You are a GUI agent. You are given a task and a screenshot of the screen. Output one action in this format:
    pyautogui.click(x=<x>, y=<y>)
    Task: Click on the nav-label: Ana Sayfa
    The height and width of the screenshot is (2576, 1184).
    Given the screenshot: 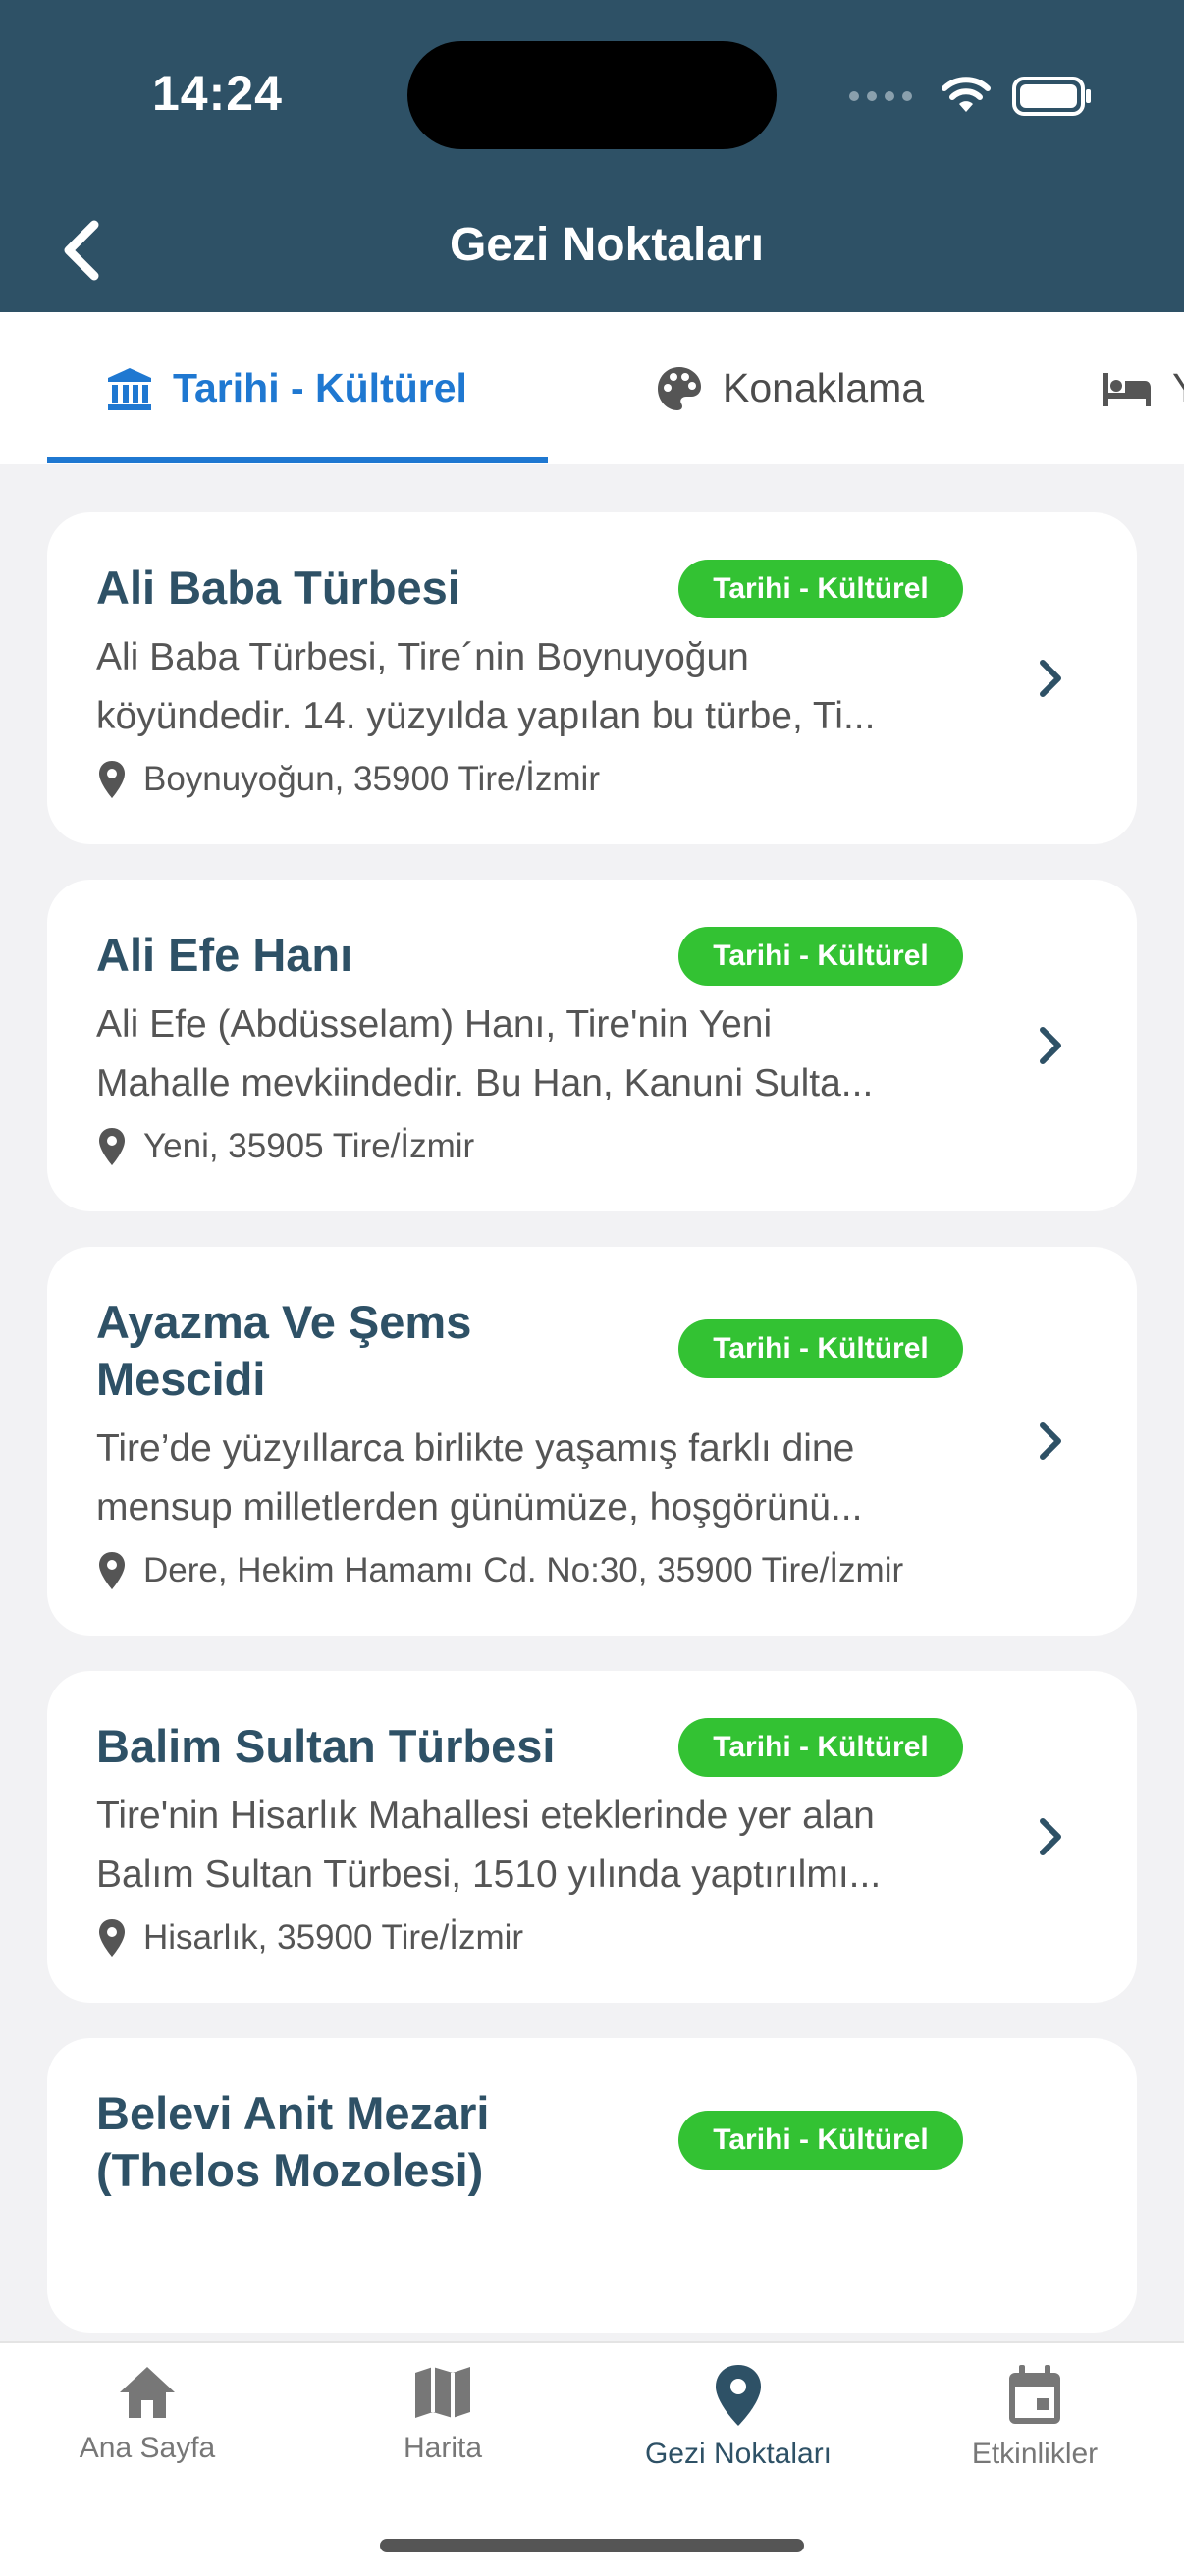 What is the action you would take?
    pyautogui.click(x=148, y=2448)
    